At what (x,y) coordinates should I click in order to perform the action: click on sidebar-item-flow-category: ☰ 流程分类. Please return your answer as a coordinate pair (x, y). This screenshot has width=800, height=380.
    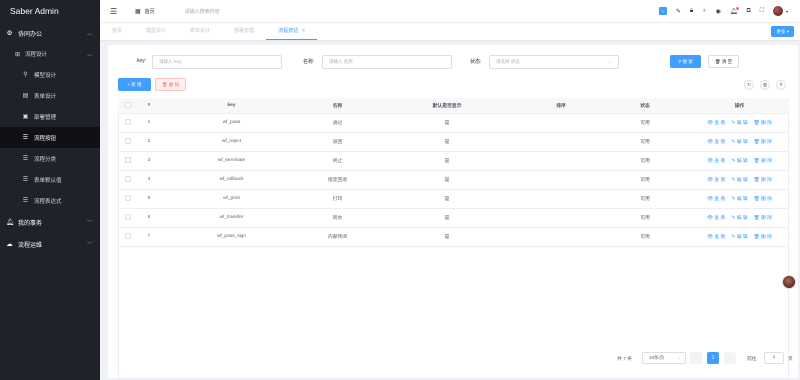
    Looking at the image, I should click on (50, 158).